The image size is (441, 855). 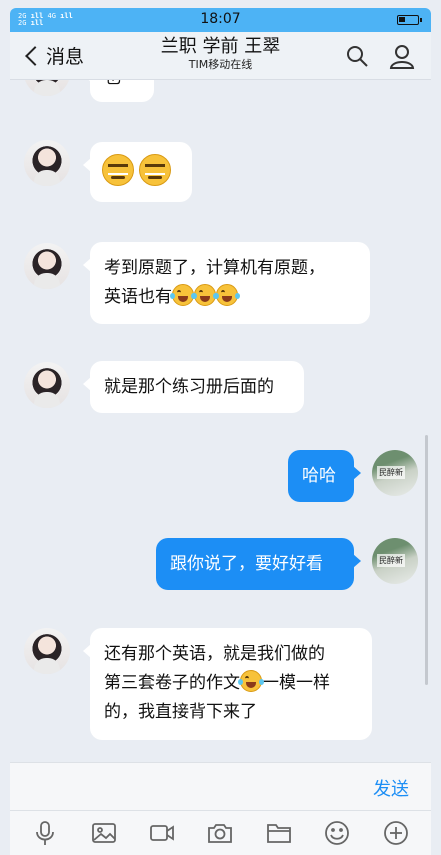 I want to click on message-text: 就是那个练习册后面的, so click(x=189, y=387).